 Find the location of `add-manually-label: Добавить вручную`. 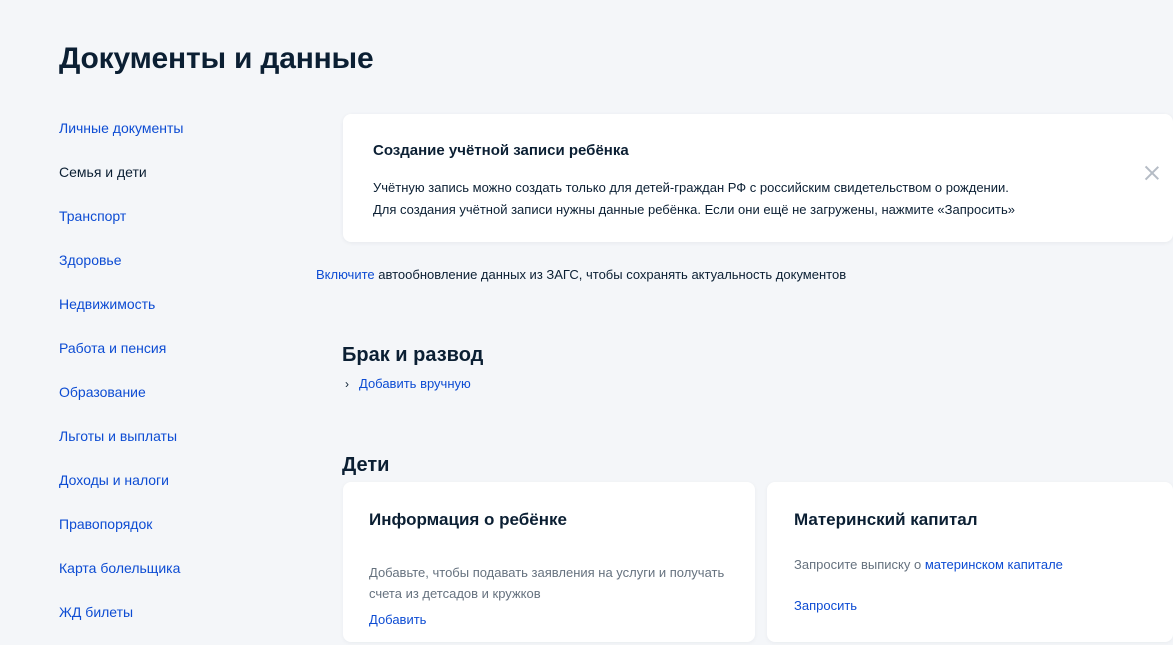

add-manually-label: Добавить вручную is located at coordinates (415, 383).